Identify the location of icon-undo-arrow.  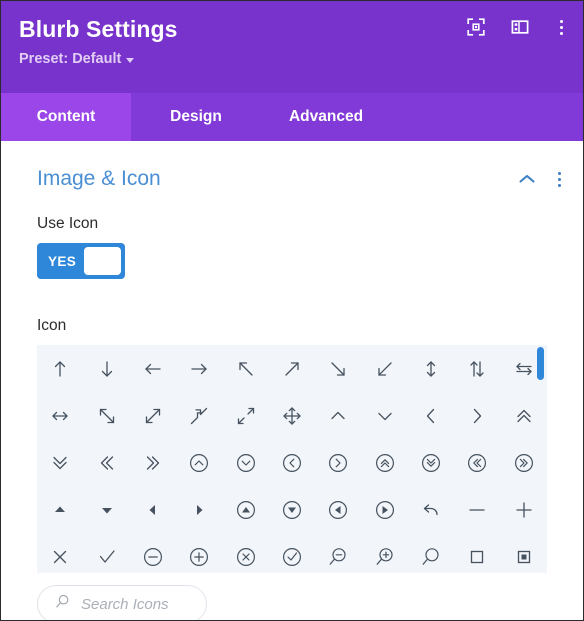
(431, 509).